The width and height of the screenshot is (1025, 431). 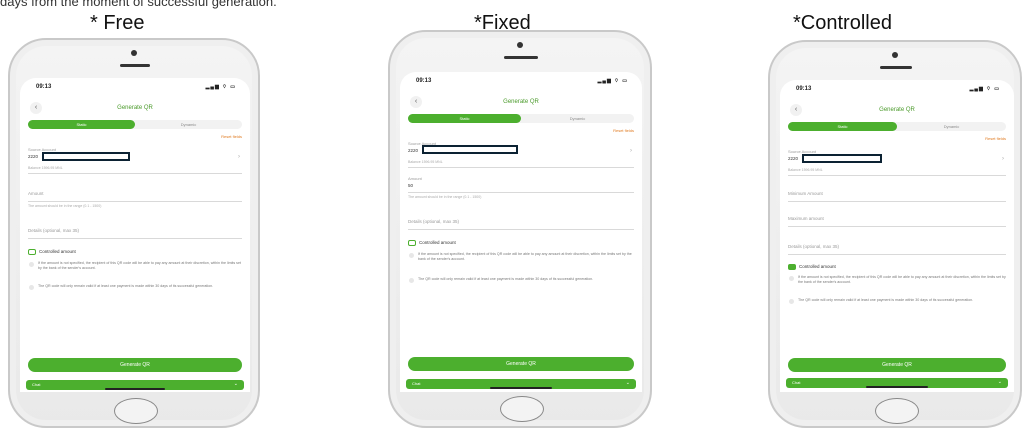 What do you see at coordinates (410, 185) in the screenshot?
I see `amount-field: 50` at bounding box center [410, 185].